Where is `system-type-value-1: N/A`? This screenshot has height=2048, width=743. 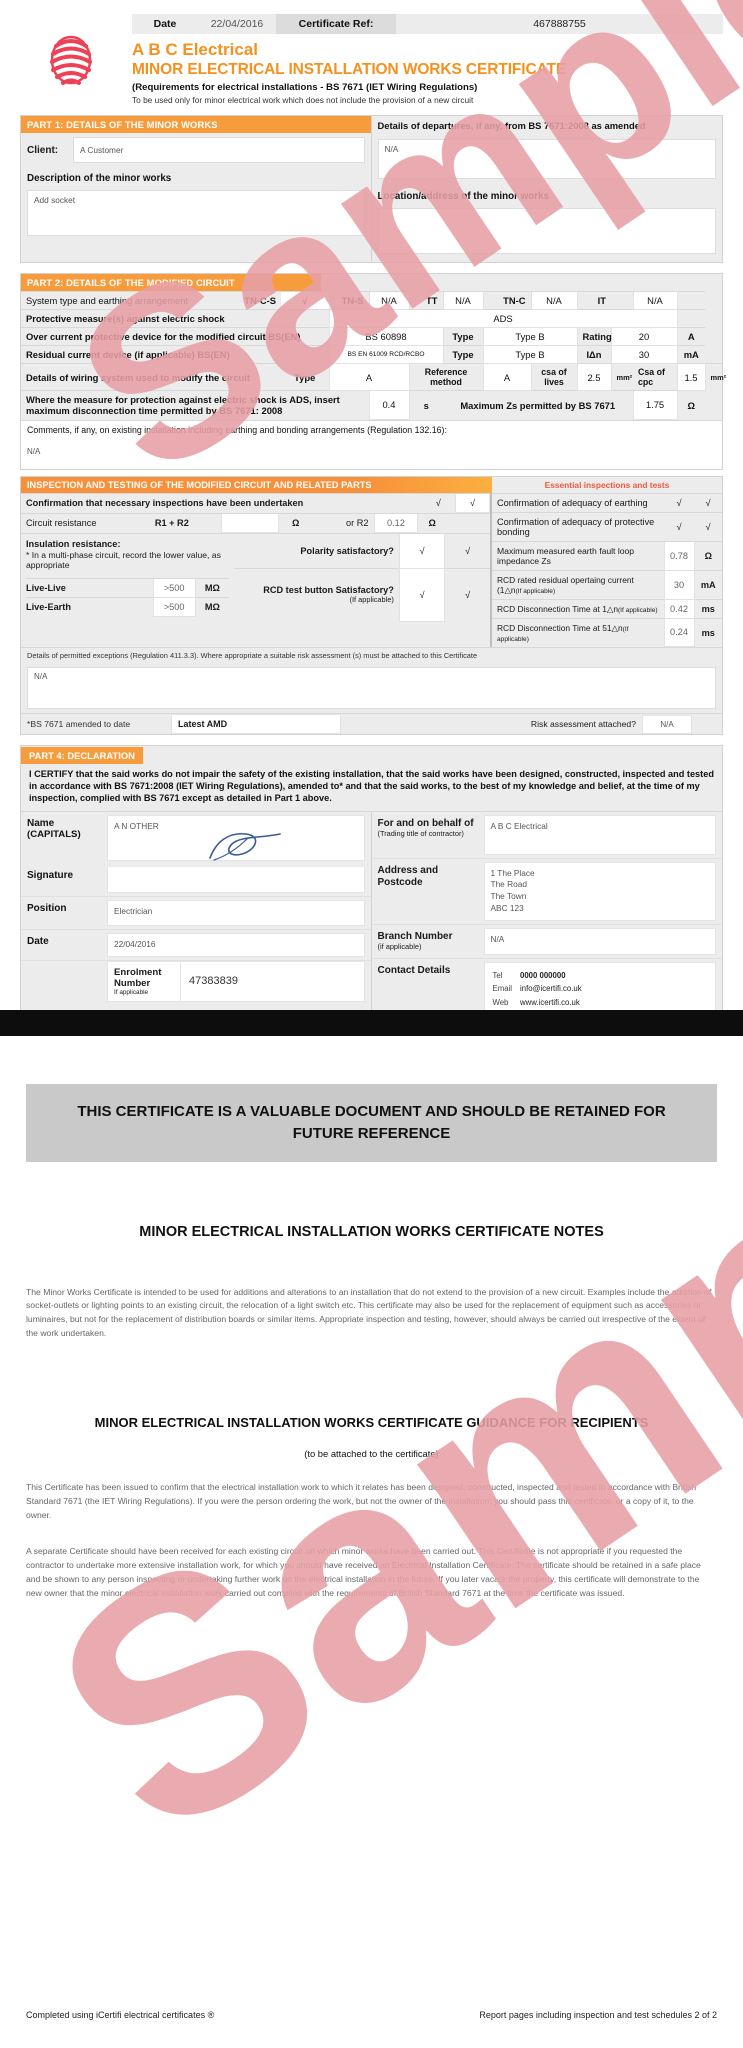 system-type-value-1: N/A is located at coordinates (389, 301).